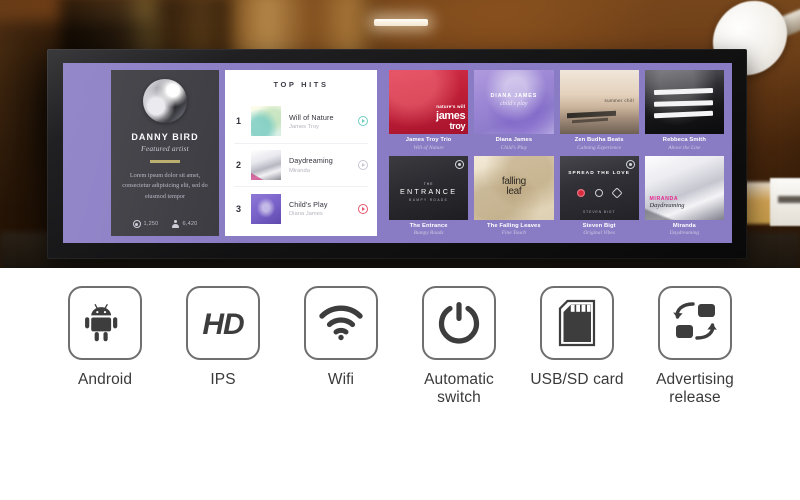 Image resolution: width=800 pixels, height=500 pixels. What do you see at coordinates (428, 184) in the screenshot?
I see `cover-line-0: THE` at bounding box center [428, 184].